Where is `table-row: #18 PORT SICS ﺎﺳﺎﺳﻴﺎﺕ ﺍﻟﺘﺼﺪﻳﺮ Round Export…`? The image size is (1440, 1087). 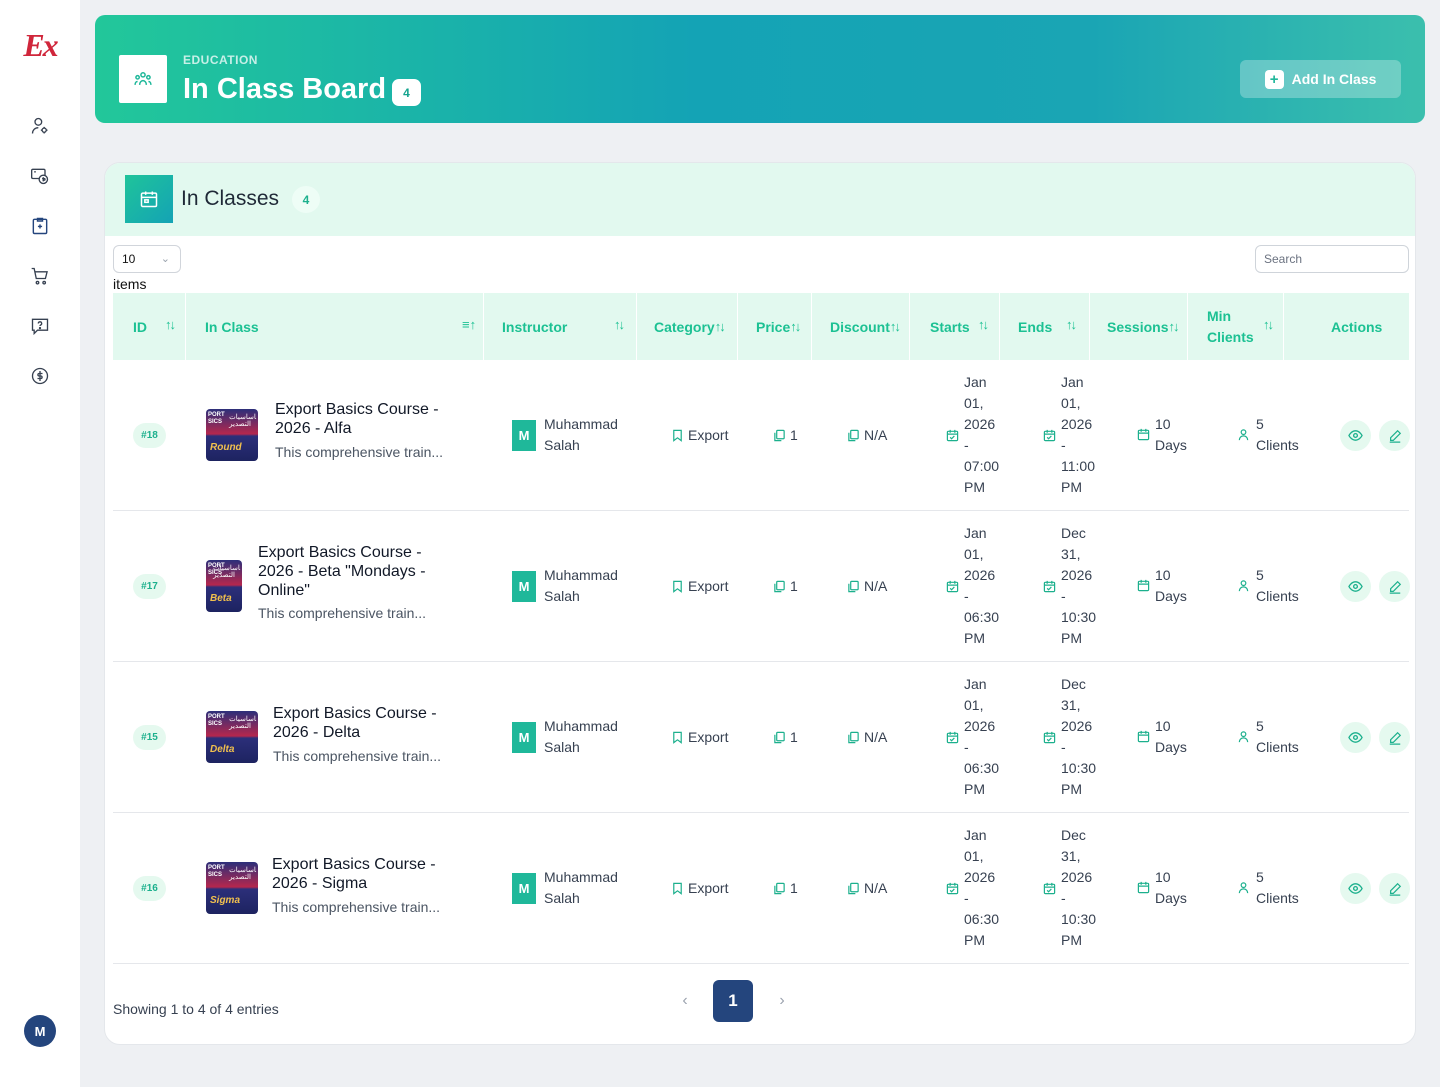 table-row: #18 PORT SICS ﺎﺳﺎﺳﻴﺎﺕ ﺍﻟﺘﺼﺪﻳﺮ Round Export… is located at coordinates (761, 435).